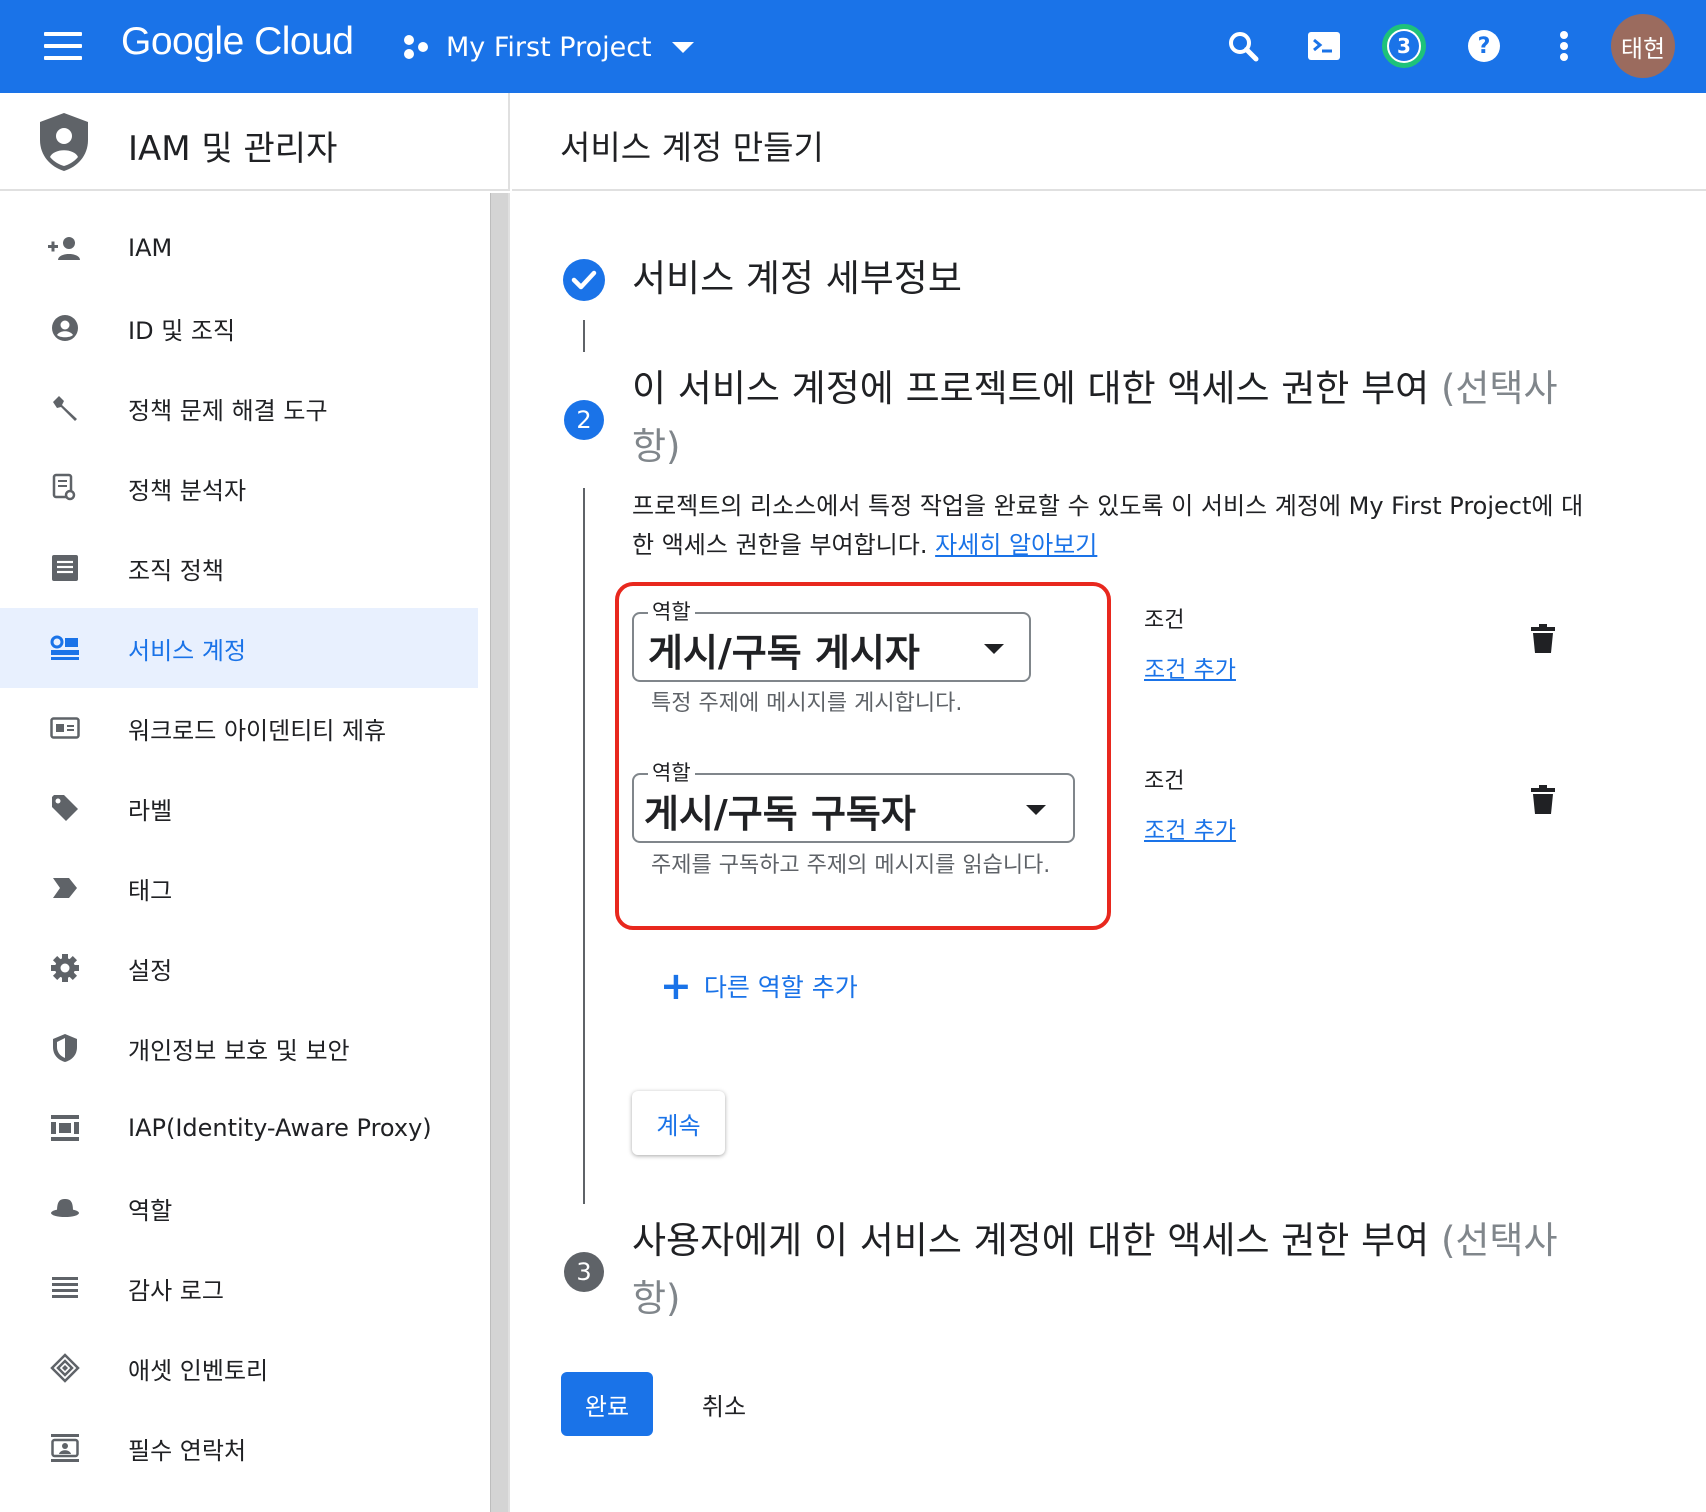 Image resolution: width=1706 pixels, height=1512 pixels. What do you see at coordinates (239, 728) in the screenshot?
I see `sidebar-item-workload-identity: 워크로드 아이덴티티 제휴` at bounding box center [239, 728].